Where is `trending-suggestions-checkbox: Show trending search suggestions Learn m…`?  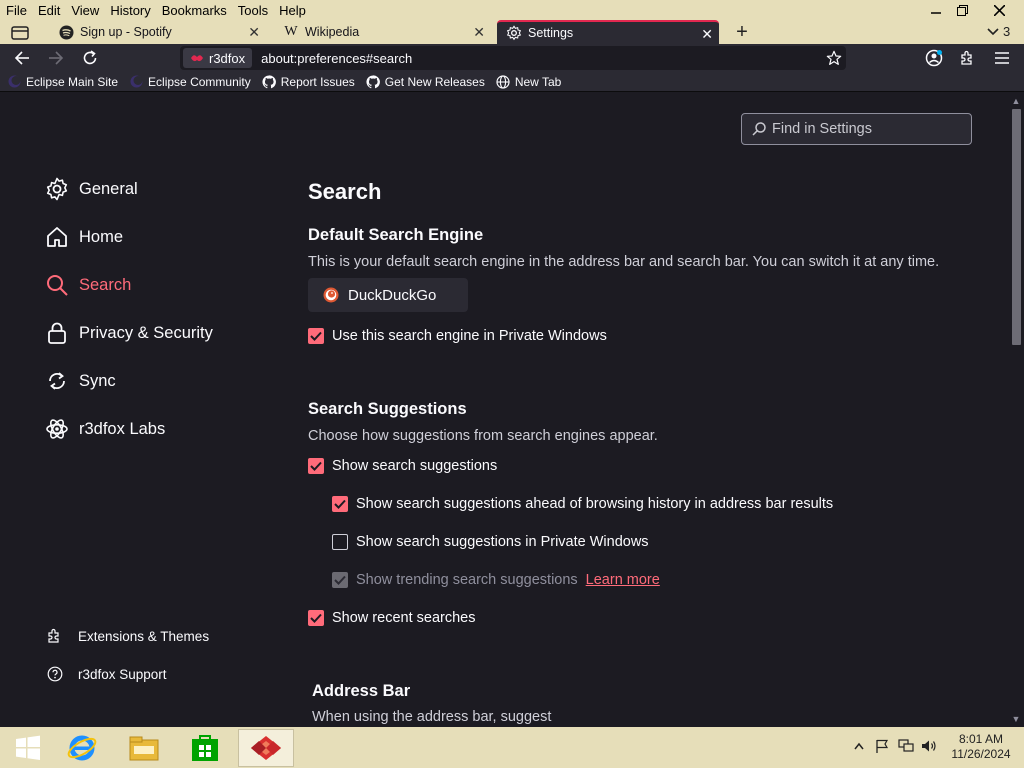
trending-suggestions-checkbox: Show trending search suggestions Learn m… is located at coordinates (496, 580).